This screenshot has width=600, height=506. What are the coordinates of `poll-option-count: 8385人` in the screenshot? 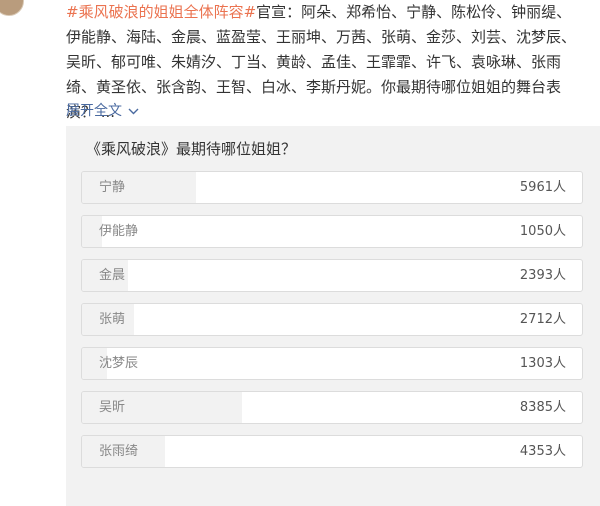 It's located at (542, 407).